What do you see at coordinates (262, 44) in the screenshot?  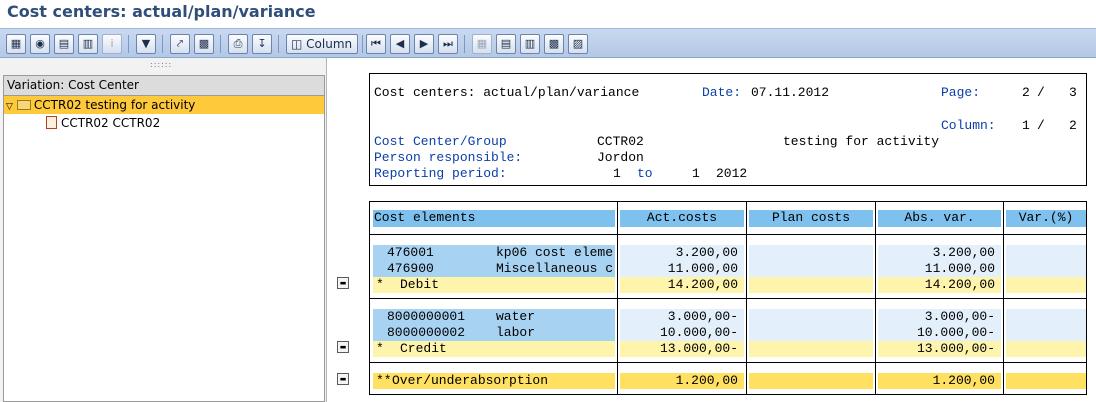 I see `export-icon: ↧` at bounding box center [262, 44].